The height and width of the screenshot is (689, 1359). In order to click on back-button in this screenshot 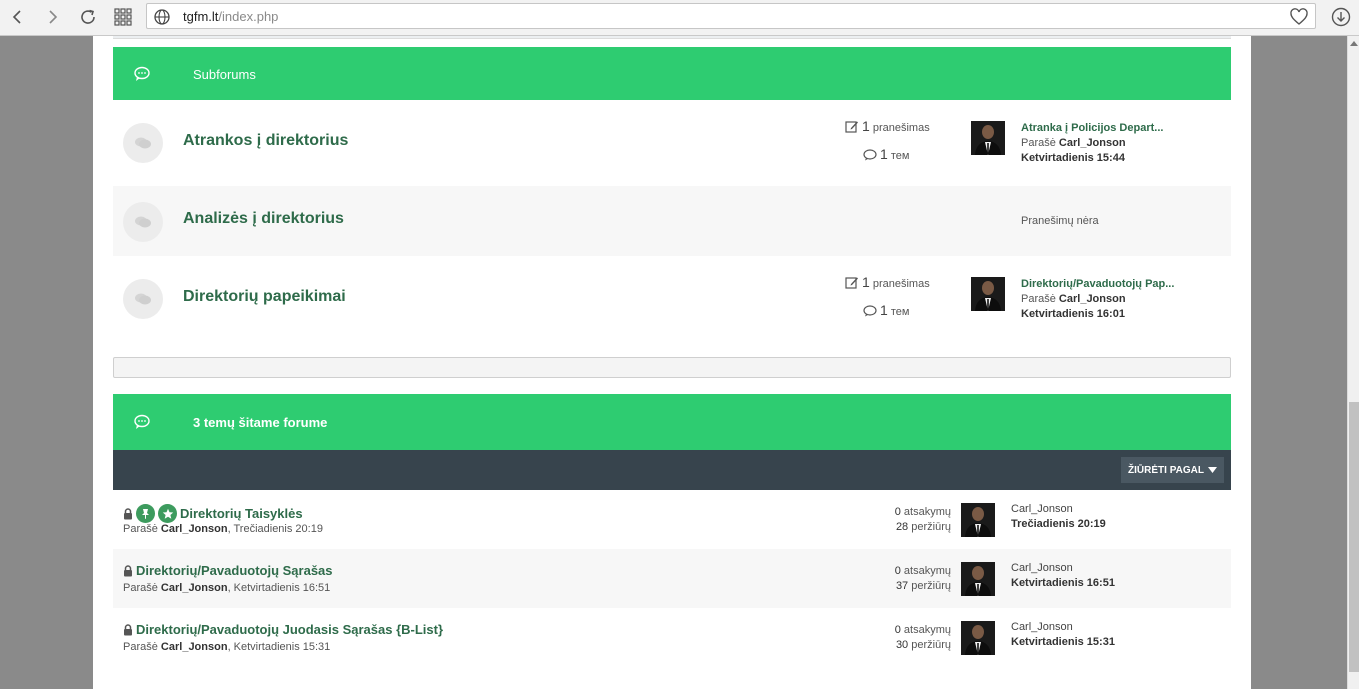, I will do `click(17, 17)`.